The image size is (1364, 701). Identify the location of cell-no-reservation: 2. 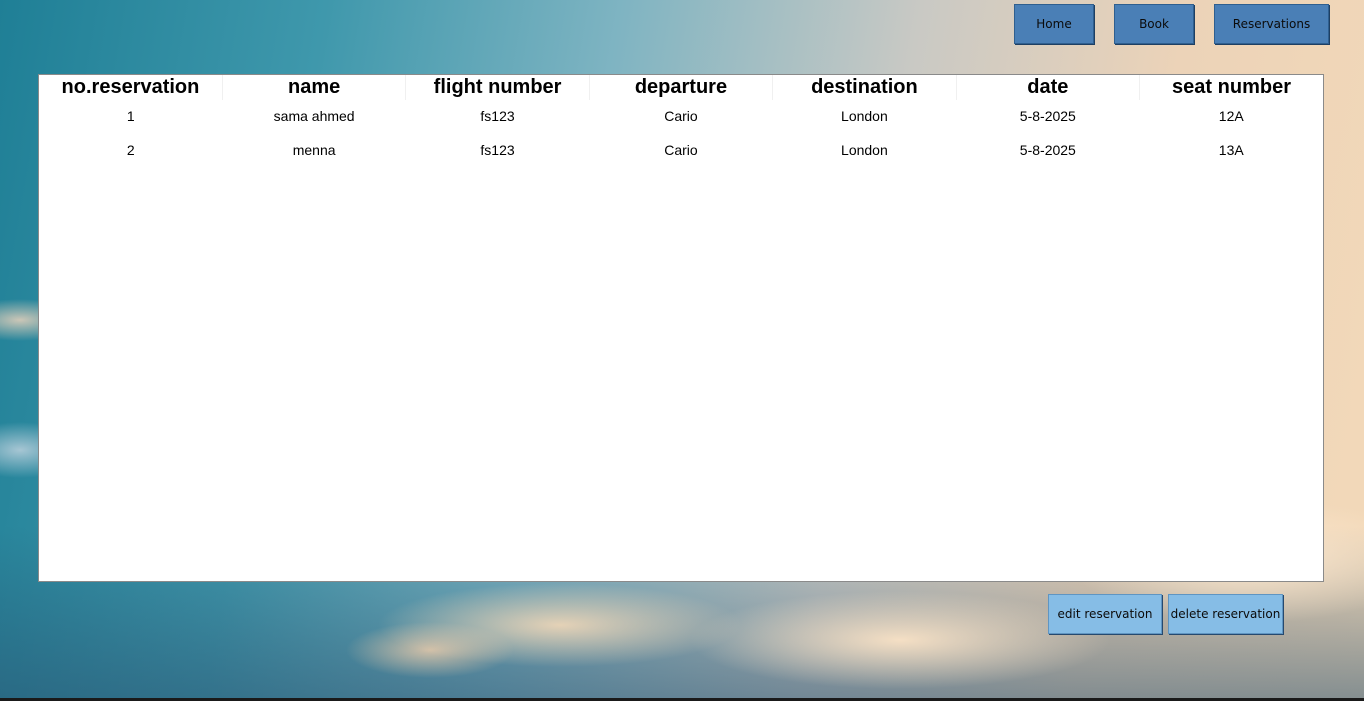
(130, 149).